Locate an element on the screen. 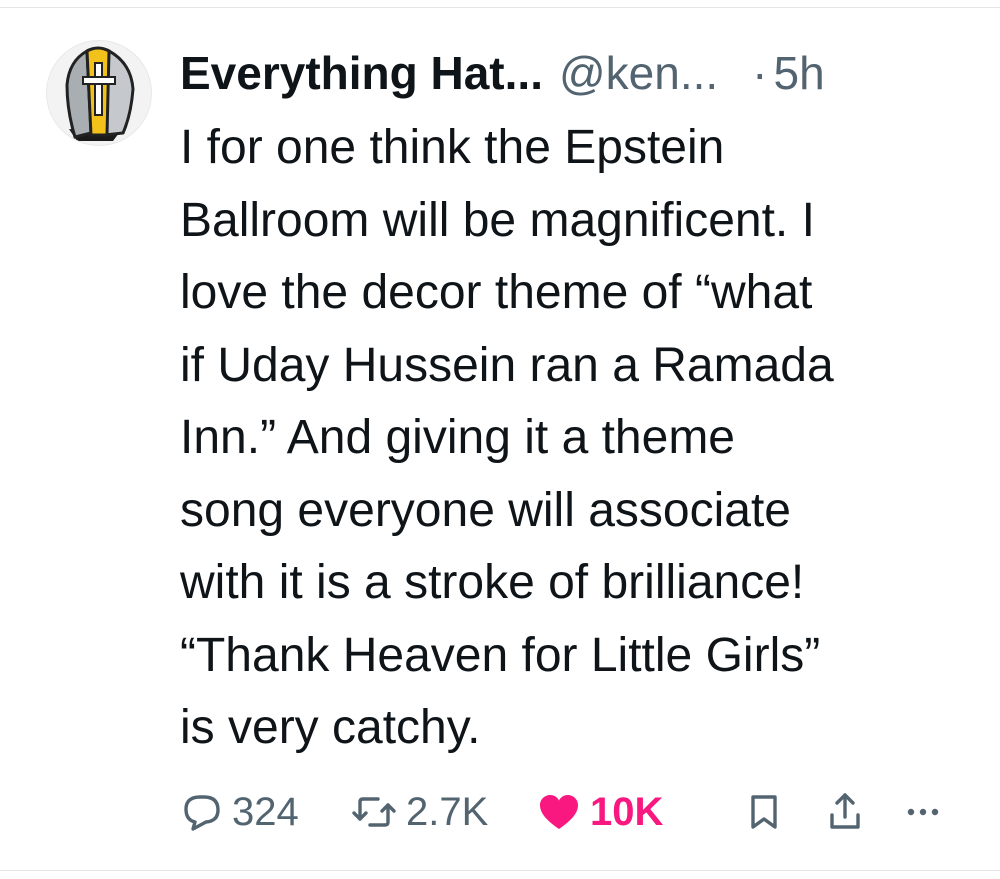  timestamp: 5h is located at coordinates (799, 73).